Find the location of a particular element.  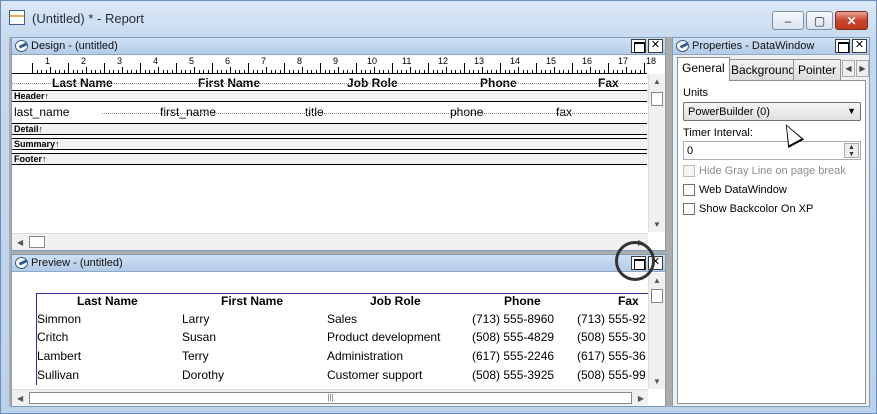

field-title: title is located at coordinates (314, 112).